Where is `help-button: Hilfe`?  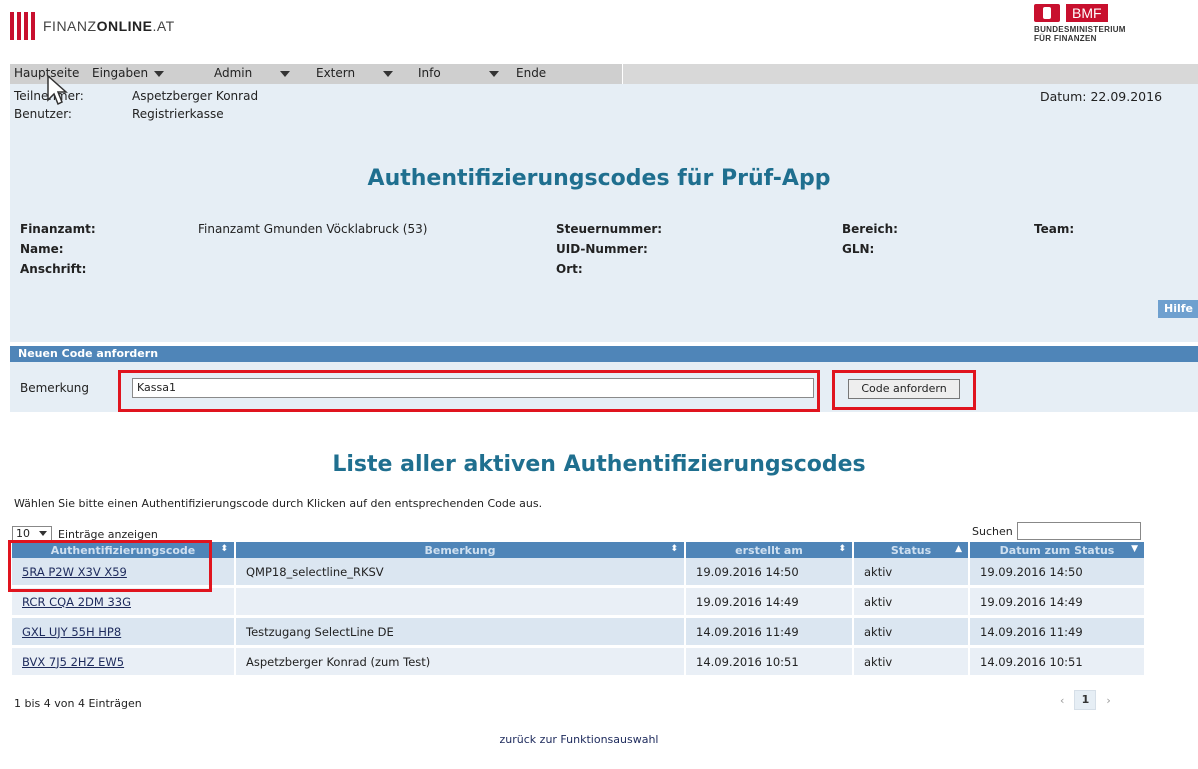 help-button: Hilfe is located at coordinates (1178, 309).